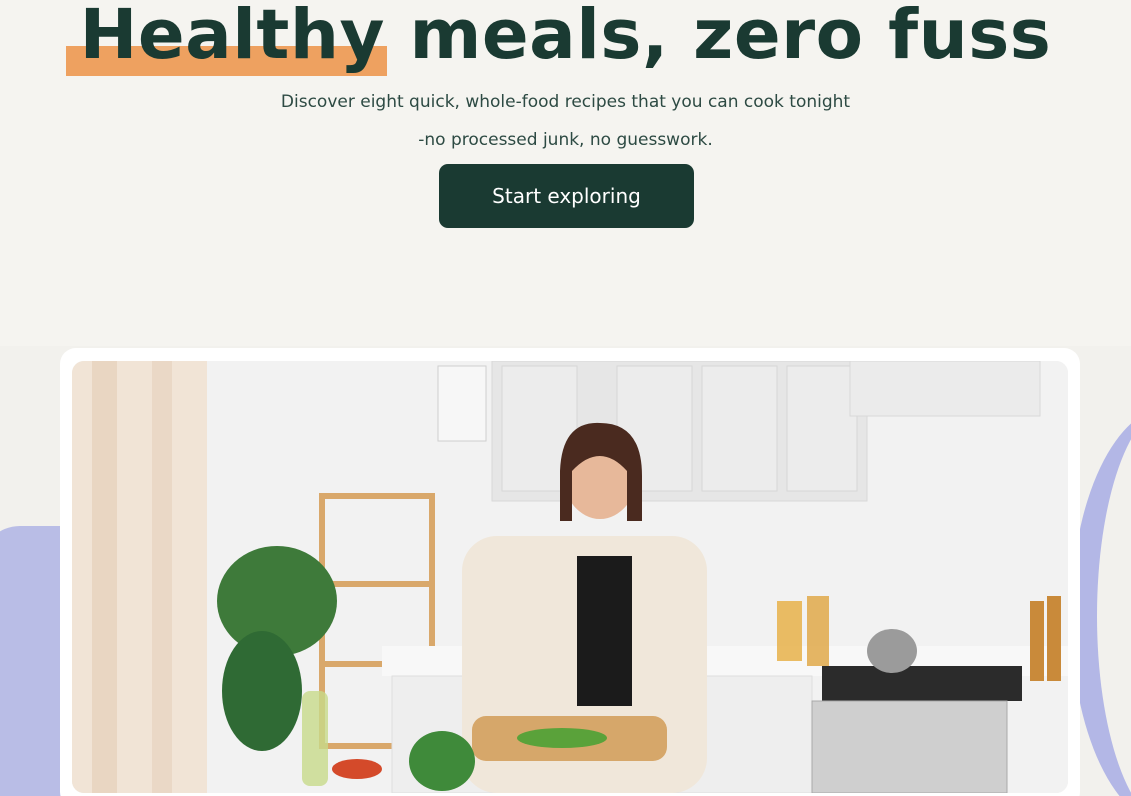 The image size is (1131, 796). I want to click on title-rest-text: meals, zero fuss, so click(718, 37).